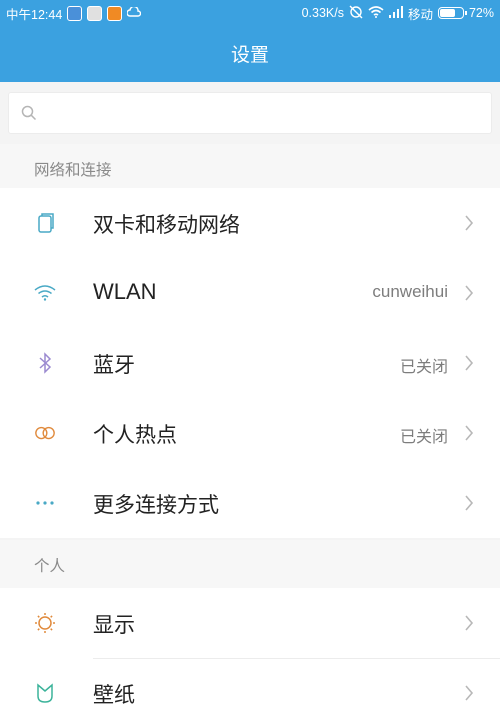 This screenshot has width=500, height=728. Describe the element at coordinates (481, 13) in the screenshot. I see `battery-percent: 72%` at that location.